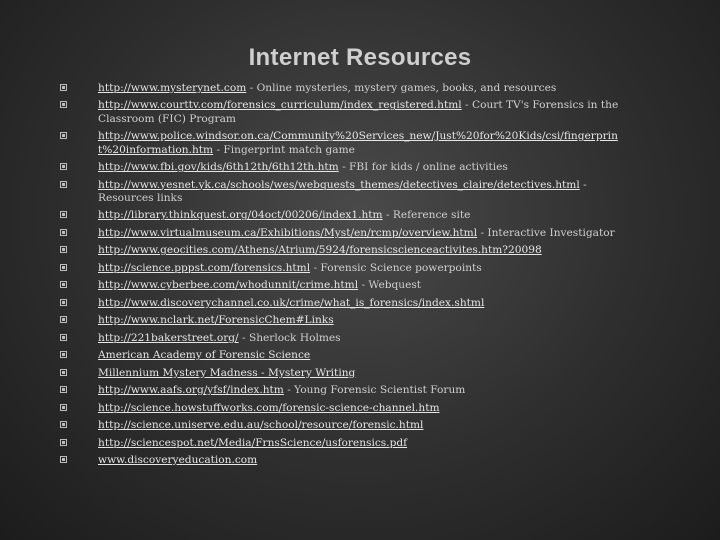 The width and height of the screenshot is (720, 540). What do you see at coordinates (546, 232) in the screenshot?
I see `resource-description: - Interactive Investigator` at bounding box center [546, 232].